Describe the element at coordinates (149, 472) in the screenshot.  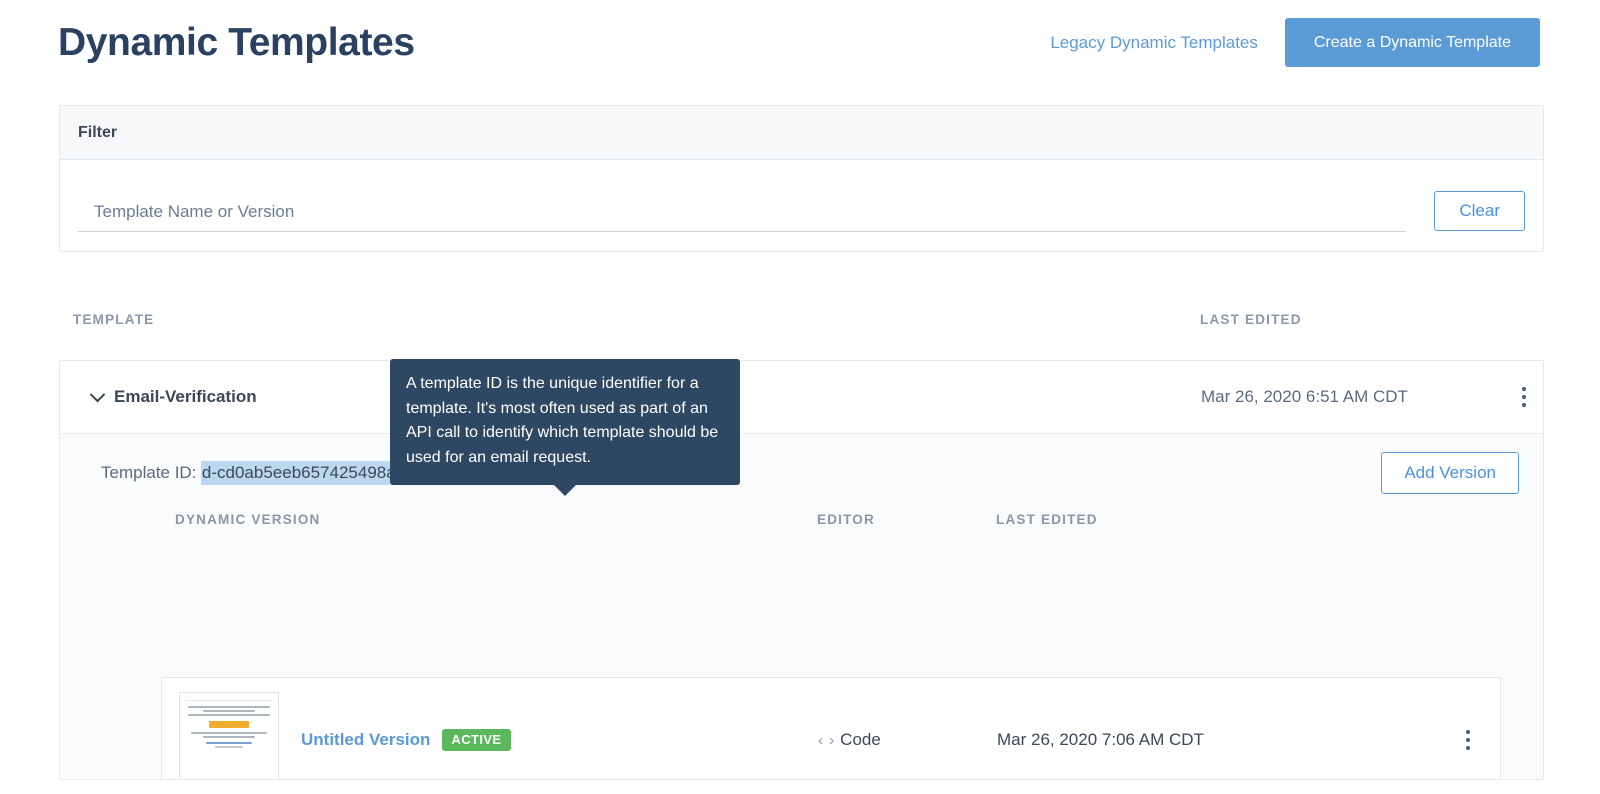
I see `template-id-label: Template ID:` at that location.